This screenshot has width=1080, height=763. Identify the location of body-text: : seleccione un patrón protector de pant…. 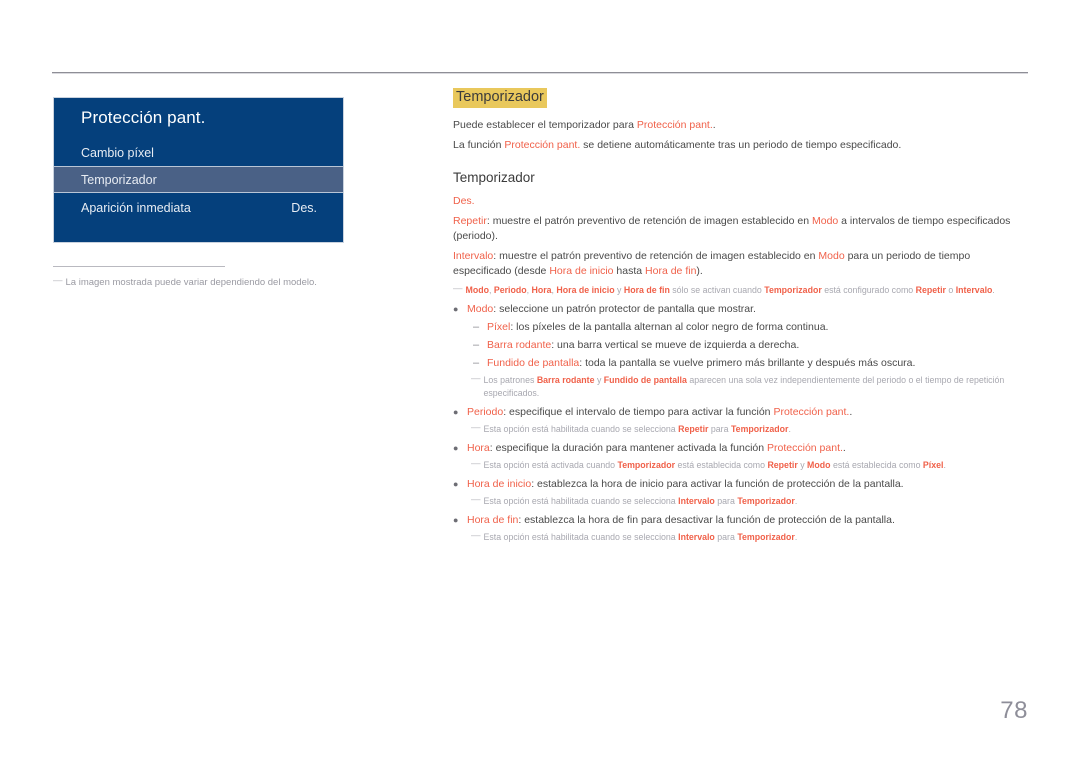
(624, 309).